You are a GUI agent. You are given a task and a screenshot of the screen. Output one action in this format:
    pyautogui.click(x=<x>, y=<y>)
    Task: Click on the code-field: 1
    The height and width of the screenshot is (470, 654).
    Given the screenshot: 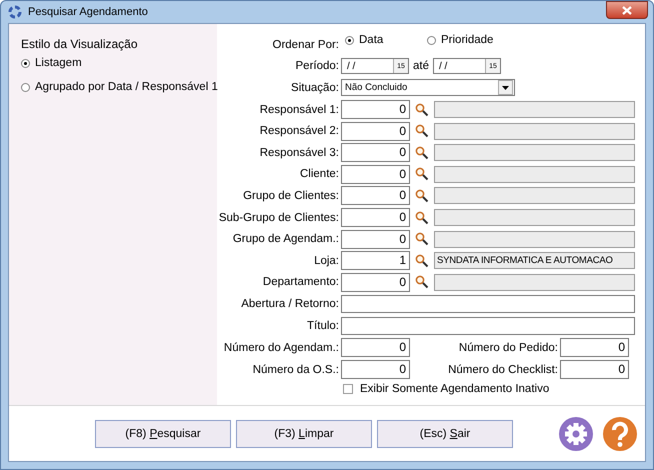 What is the action you would take?
    pyautogui.click(x=375, y=260)
    